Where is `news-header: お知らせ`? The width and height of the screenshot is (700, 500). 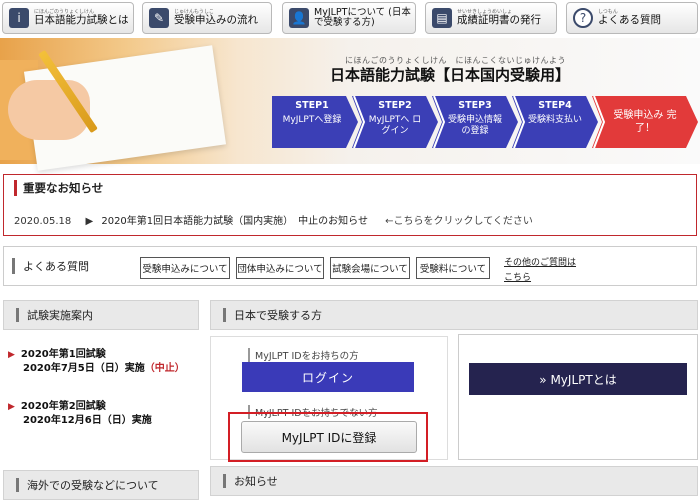 news-header: お知らせ is located at coordinates (454, 481).